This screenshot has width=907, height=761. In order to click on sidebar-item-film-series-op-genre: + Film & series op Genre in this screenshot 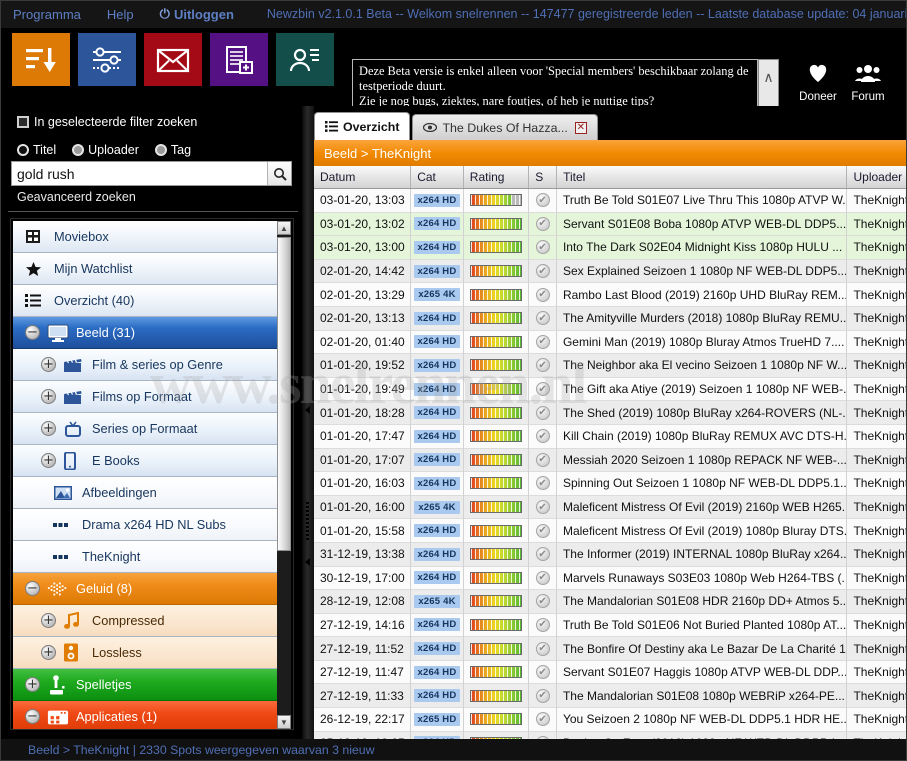, I will do `click(145, 365)`.